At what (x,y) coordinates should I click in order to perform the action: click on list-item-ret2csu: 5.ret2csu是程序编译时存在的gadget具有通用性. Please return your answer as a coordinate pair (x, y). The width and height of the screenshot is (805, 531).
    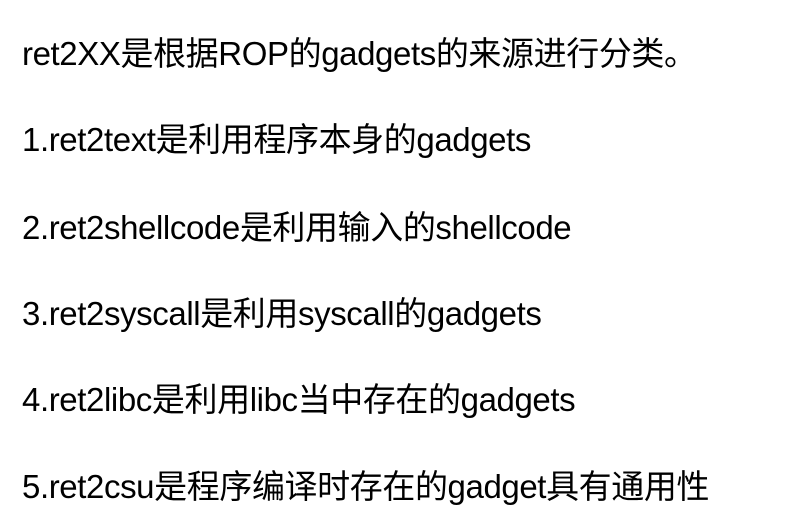
    Looking at the image, I should click on (366, 486).